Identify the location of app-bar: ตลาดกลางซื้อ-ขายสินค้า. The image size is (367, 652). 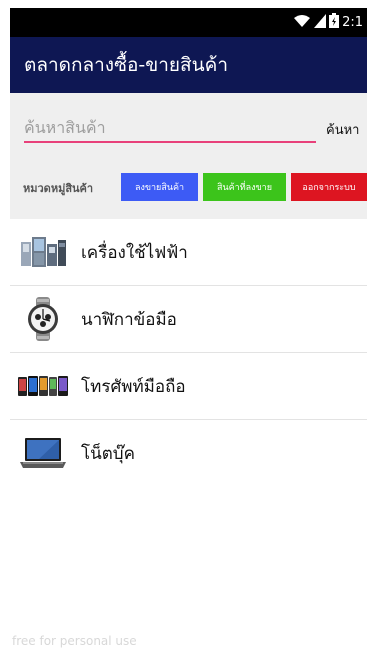
(188, 65).